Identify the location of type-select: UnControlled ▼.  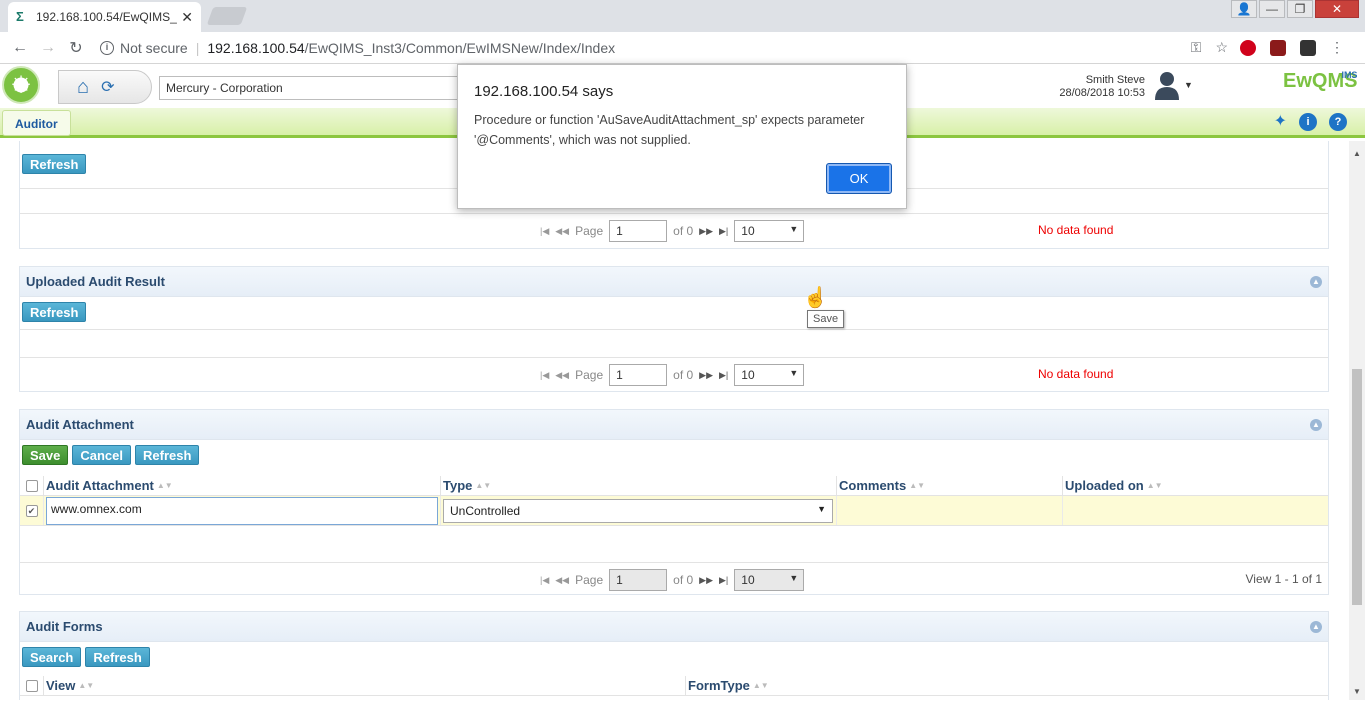
(638, 510).